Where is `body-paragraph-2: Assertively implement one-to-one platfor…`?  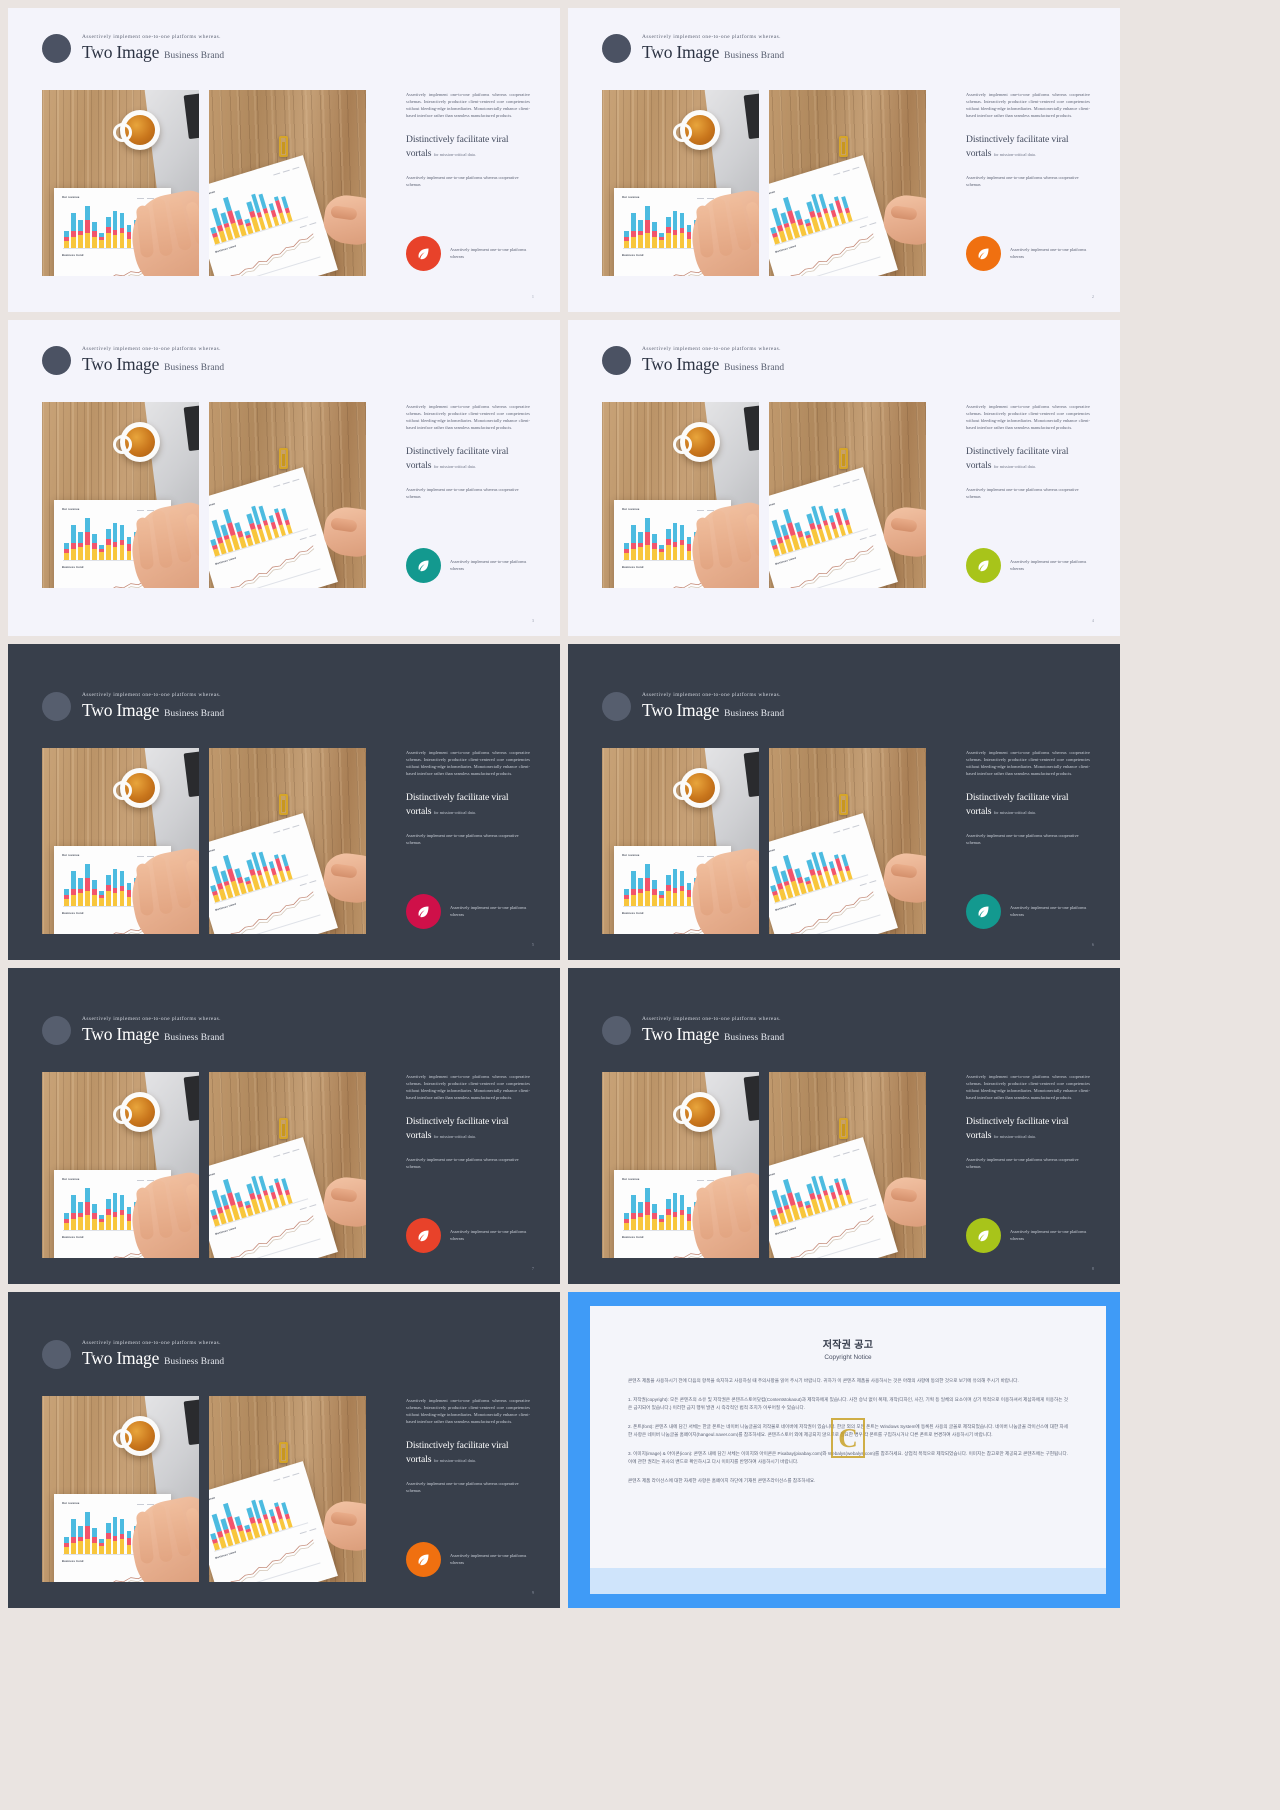 body-paragraph-2: Assertively implement one-to-one platfor… is located at coordinates (1022, 492).